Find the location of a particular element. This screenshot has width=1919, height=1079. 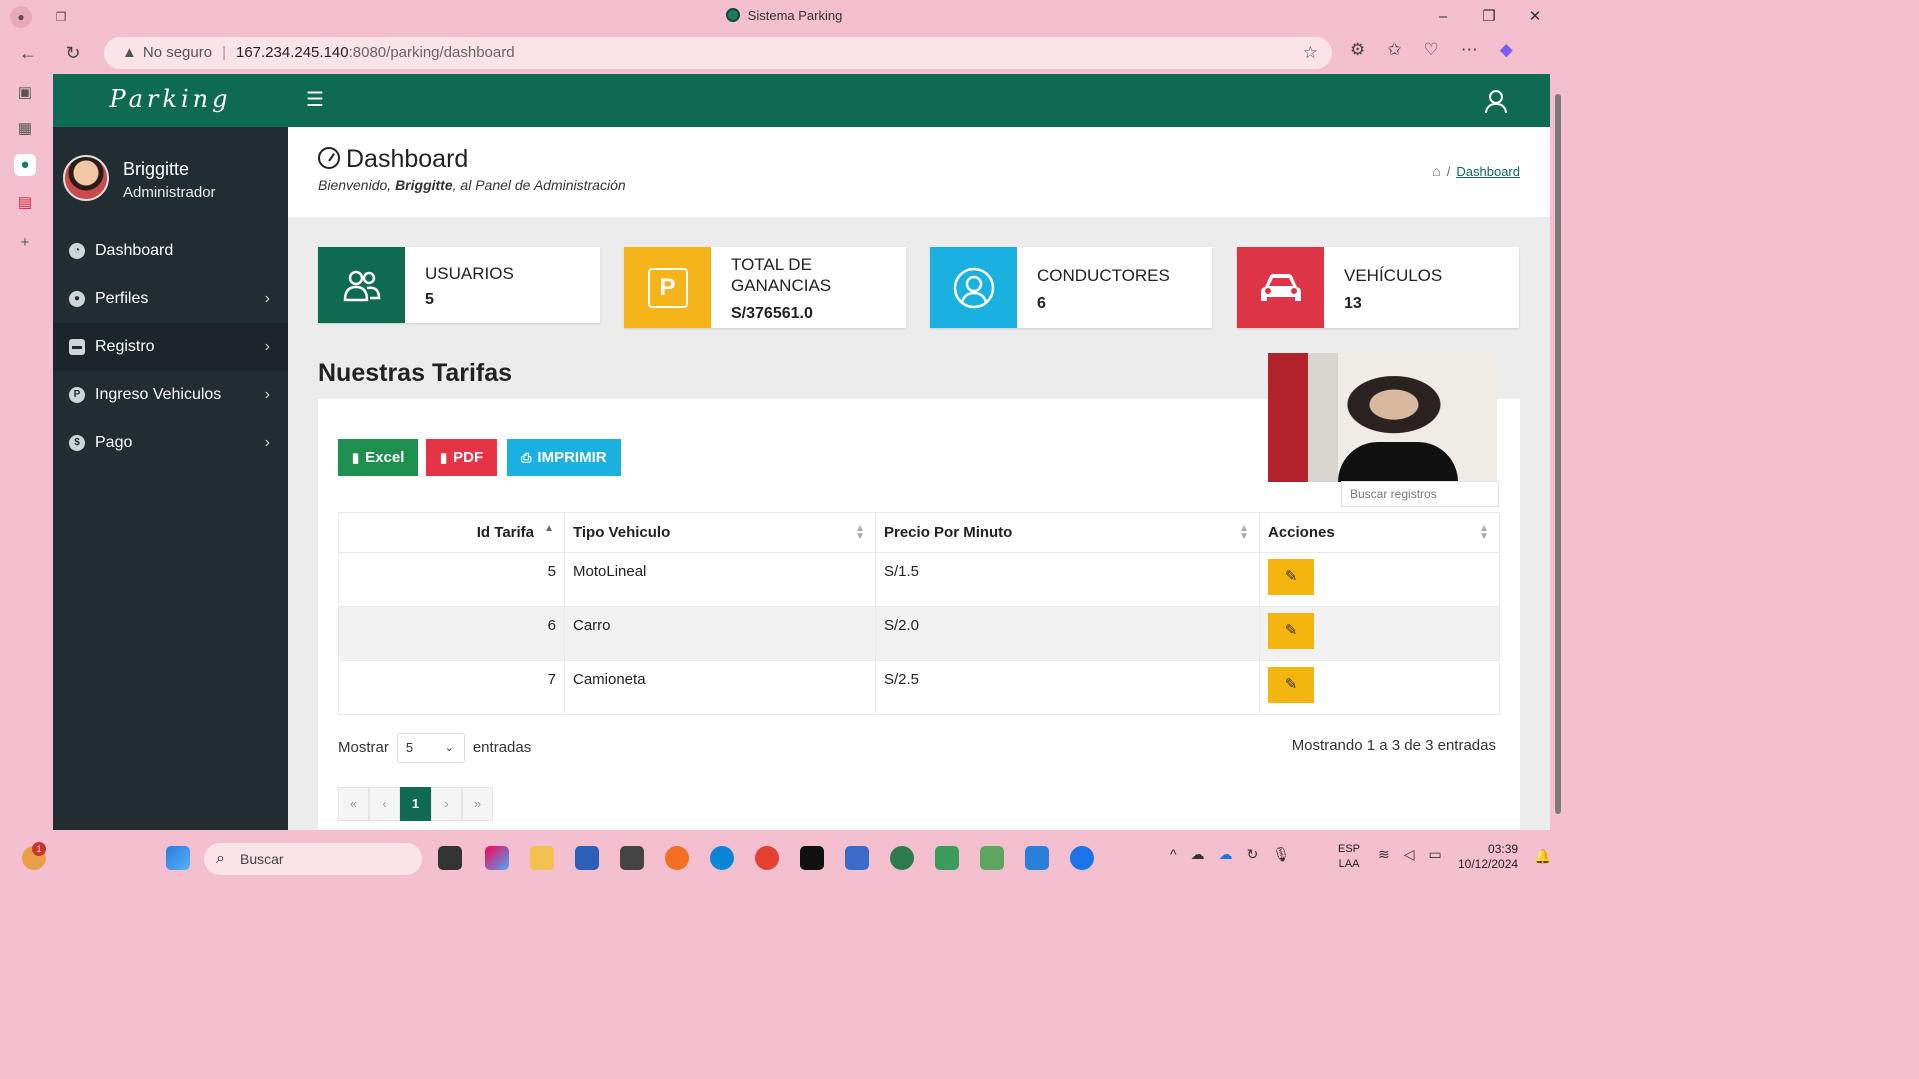

column-header-id: Id Tarifa ▲ is located at coordinates (451, 532).